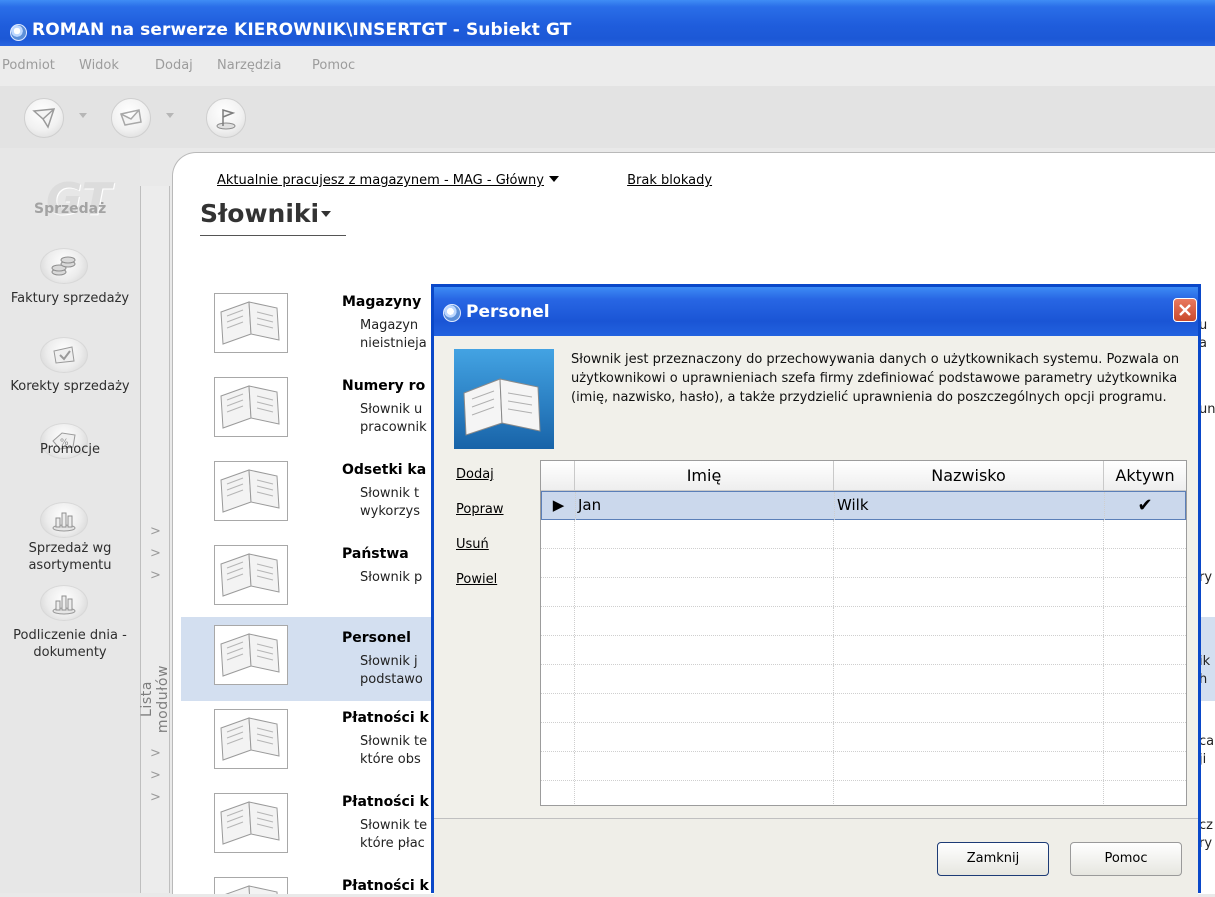 This screenshot has height=897, width=1215. What do you see at coordinates (382, 302) in the screenshot?
I see `dictionary-name: Magazyny` at bounding box center [382, 302].